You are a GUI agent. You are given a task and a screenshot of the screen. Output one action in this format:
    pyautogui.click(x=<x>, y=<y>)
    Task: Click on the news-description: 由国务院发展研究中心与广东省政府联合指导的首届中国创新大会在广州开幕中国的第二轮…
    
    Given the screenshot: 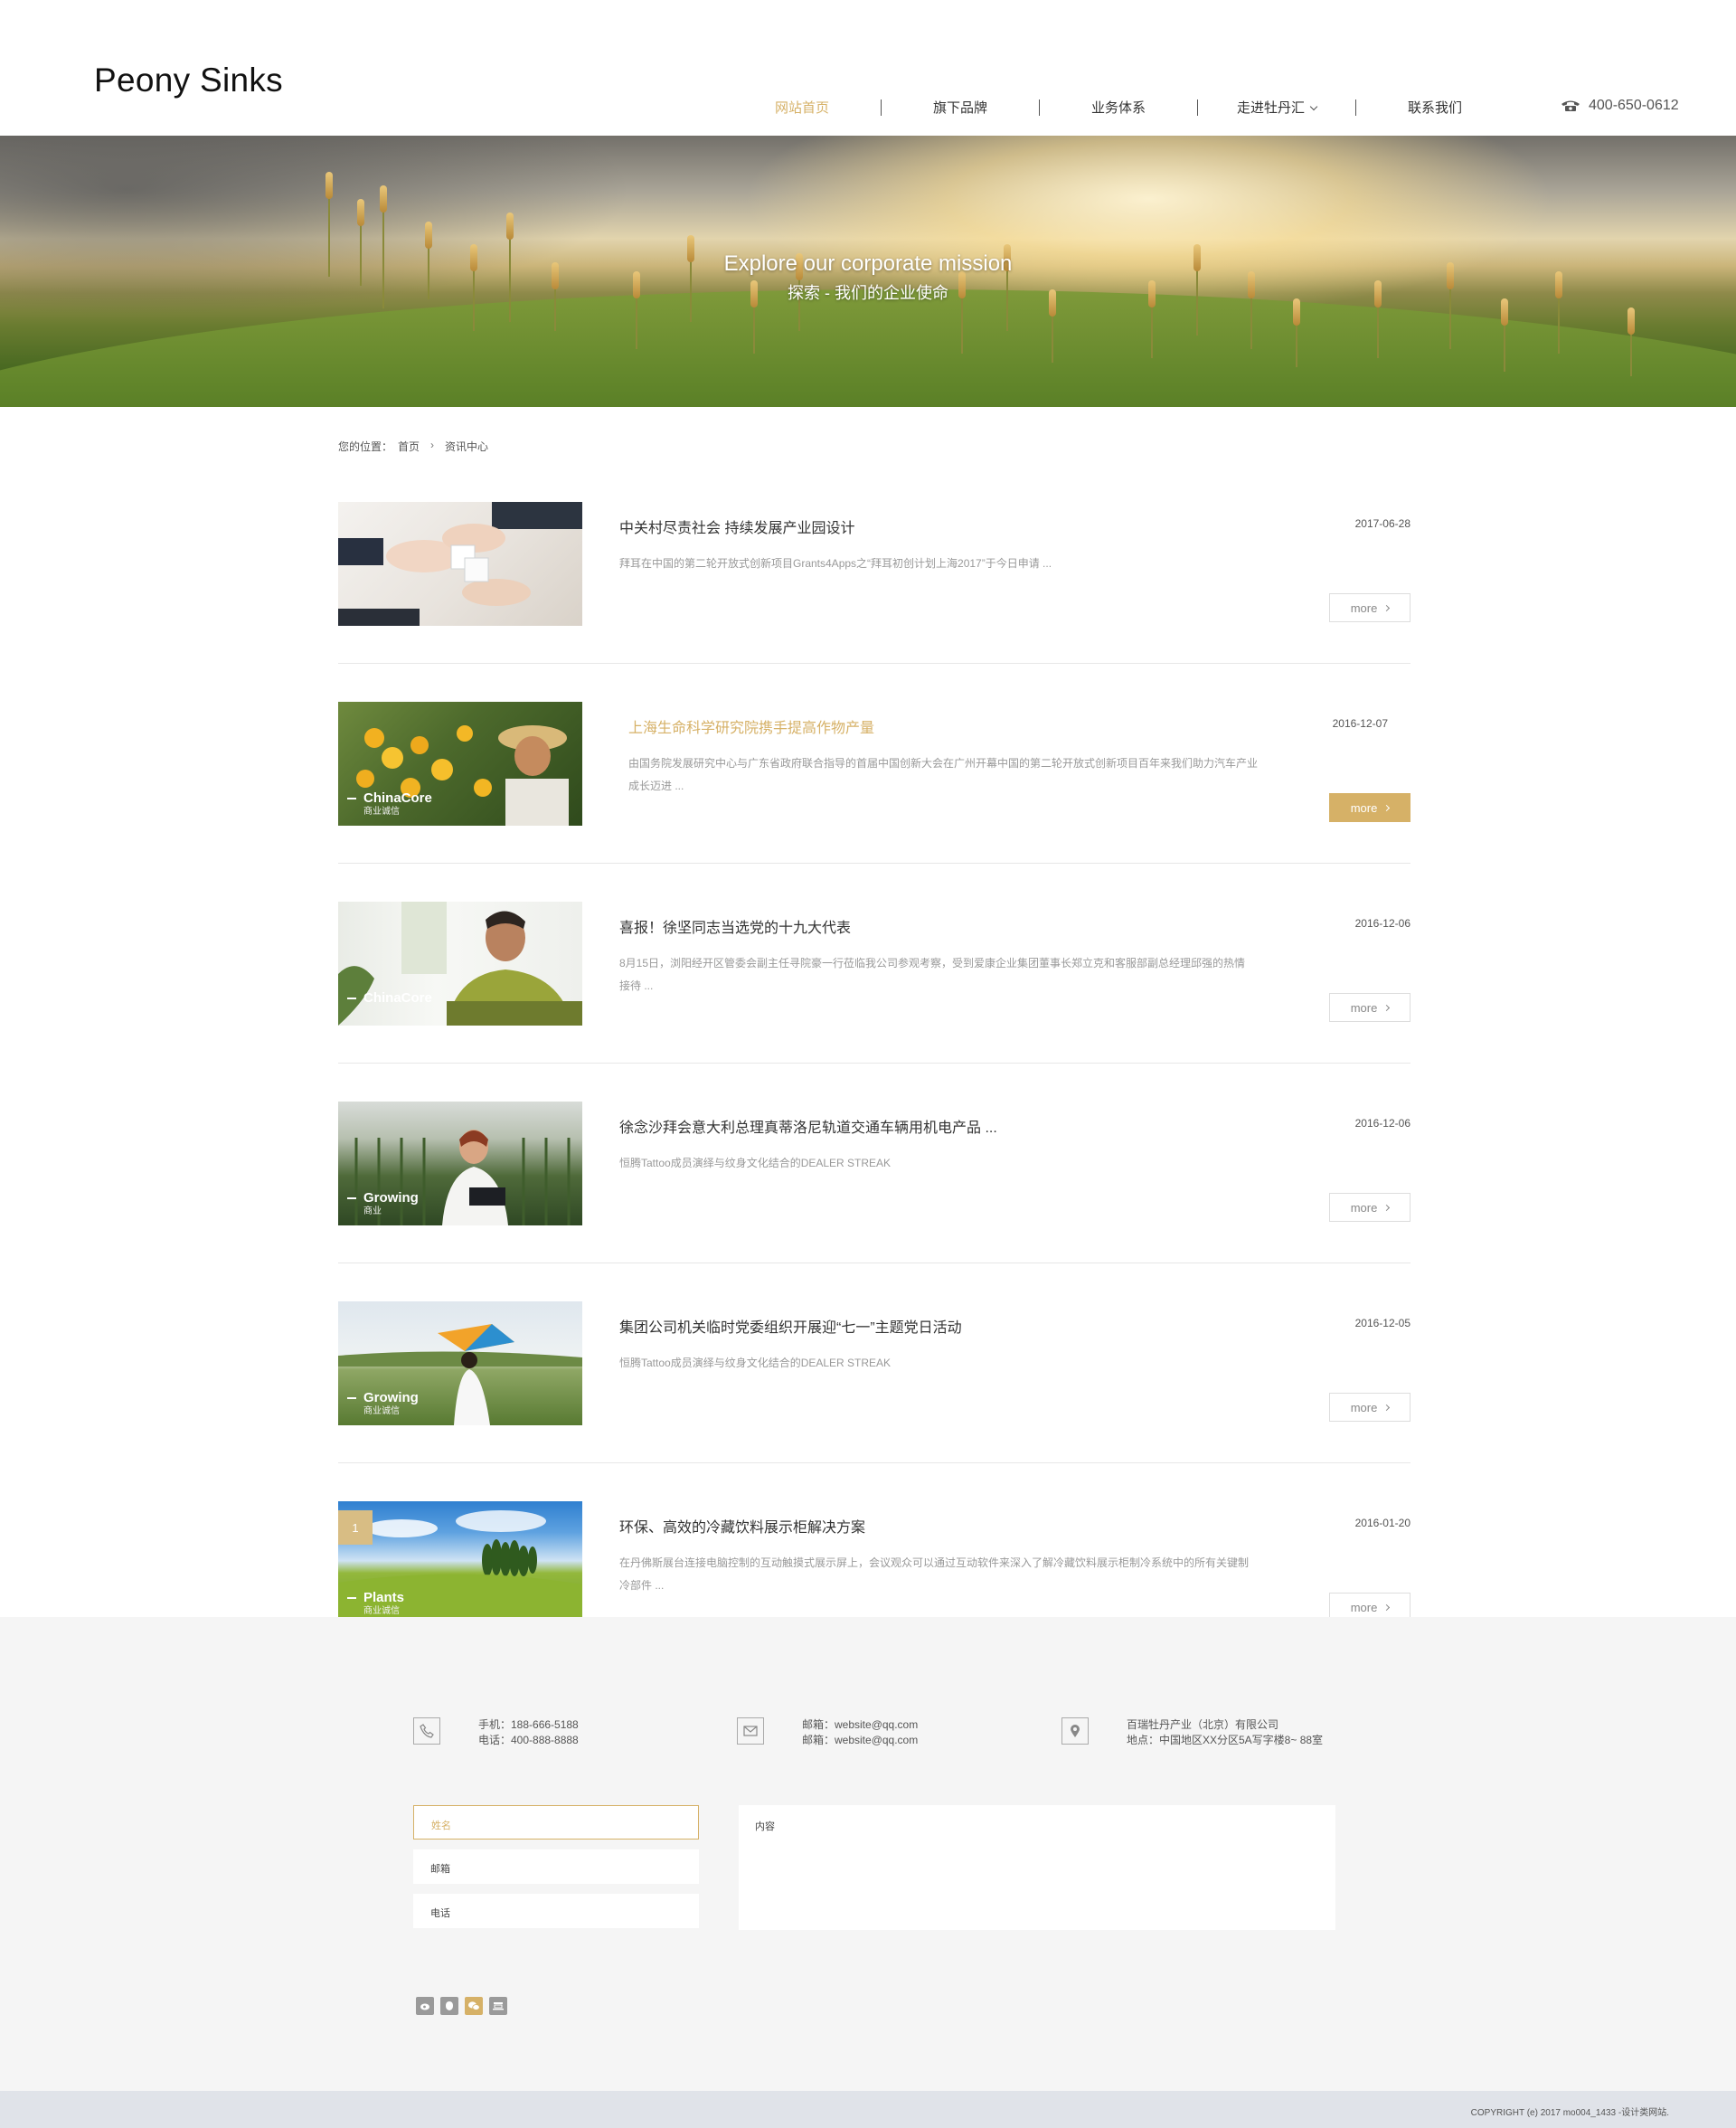 What is the action you would take?
    pyautogui.click(x=944, y=774)
    